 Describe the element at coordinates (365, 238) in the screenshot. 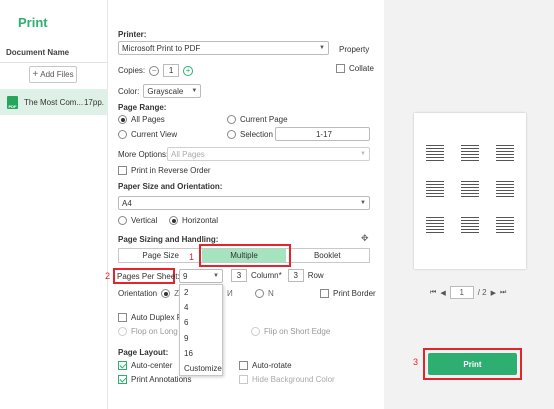

I see `move-icon: ✥` at that location.